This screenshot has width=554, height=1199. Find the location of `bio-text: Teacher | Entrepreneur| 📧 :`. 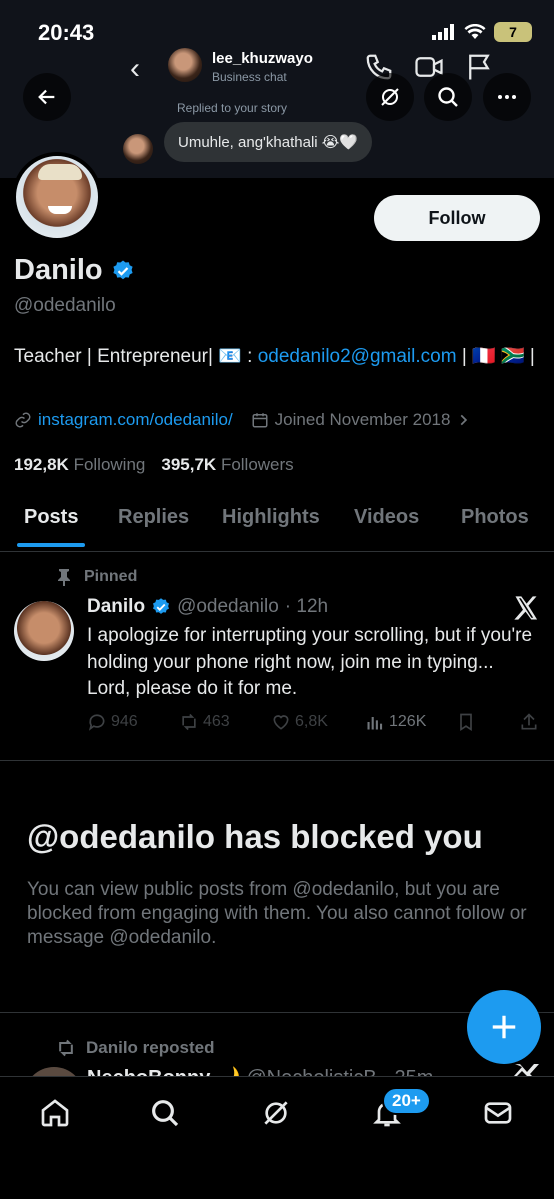

bio-text: Teacher | Entrepreneur| 📧 : is located at coordinates (136, 356).